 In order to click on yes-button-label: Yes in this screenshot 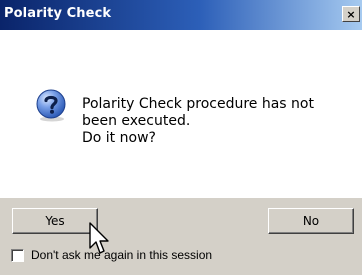, I will do `click(55, 221)`.